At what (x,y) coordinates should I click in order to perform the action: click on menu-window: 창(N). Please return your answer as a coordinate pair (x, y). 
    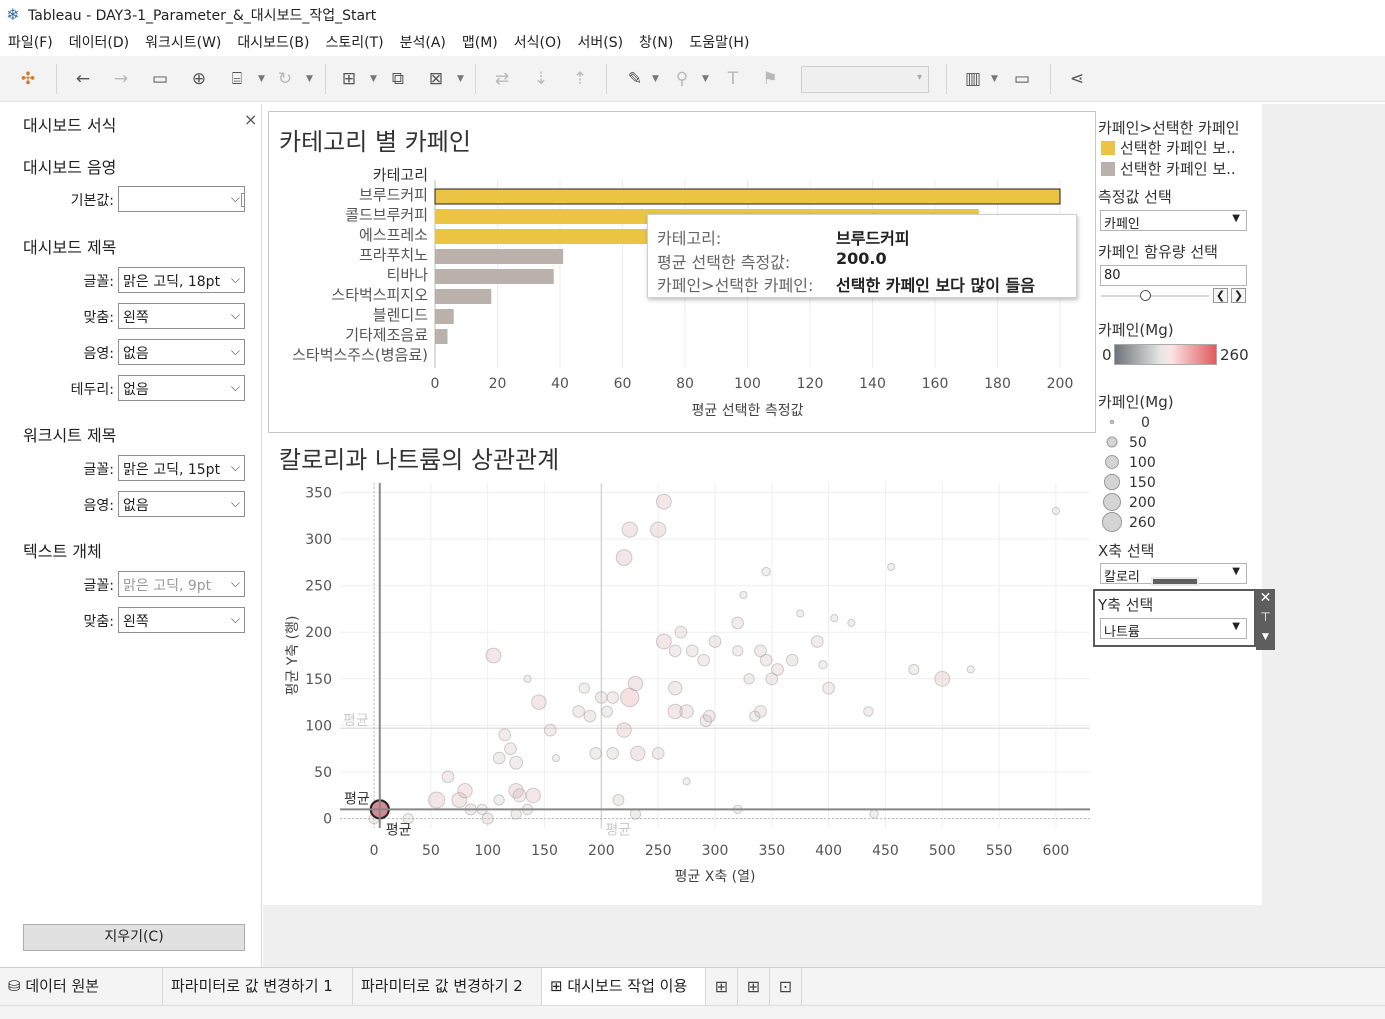
    Looking at the image, I should click on (656, 42).